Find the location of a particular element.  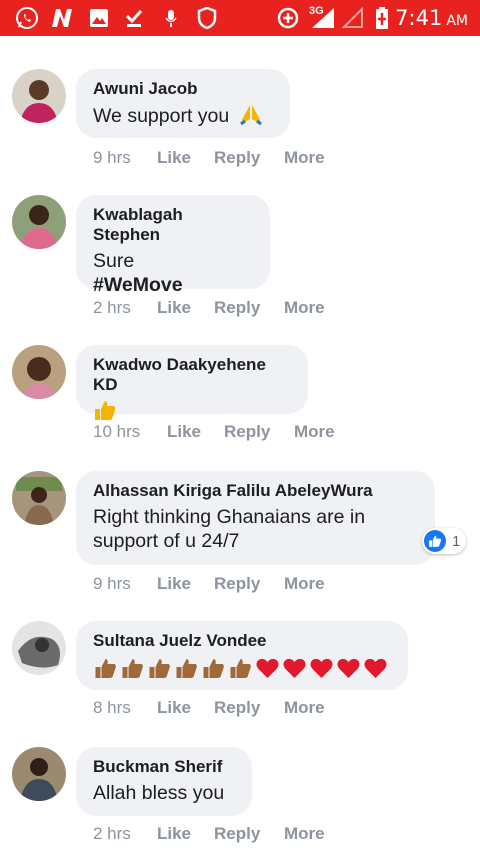

comment-author: Kwablagah Stephen is located at coordinates (172, 225).